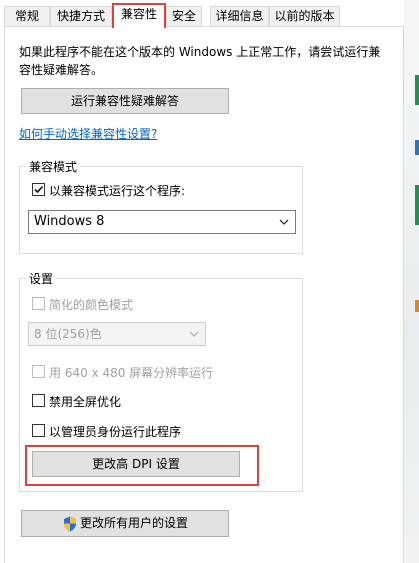  Describe the element at coordinates (139, 15) in the screenshot. I see `tab-compatibility: 兼容性` at that location.